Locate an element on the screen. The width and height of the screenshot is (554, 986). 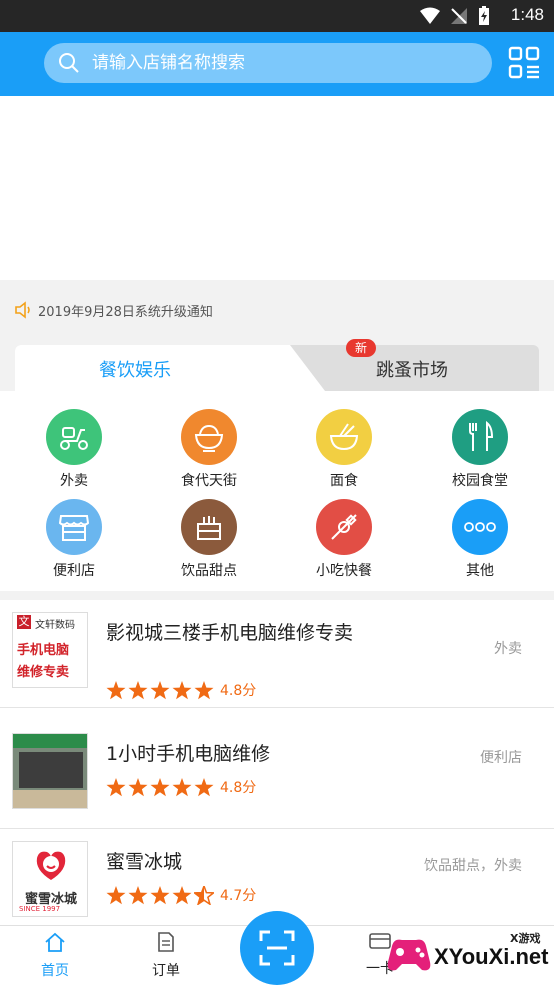
storefront-ground is located at coordinates (50, 799).